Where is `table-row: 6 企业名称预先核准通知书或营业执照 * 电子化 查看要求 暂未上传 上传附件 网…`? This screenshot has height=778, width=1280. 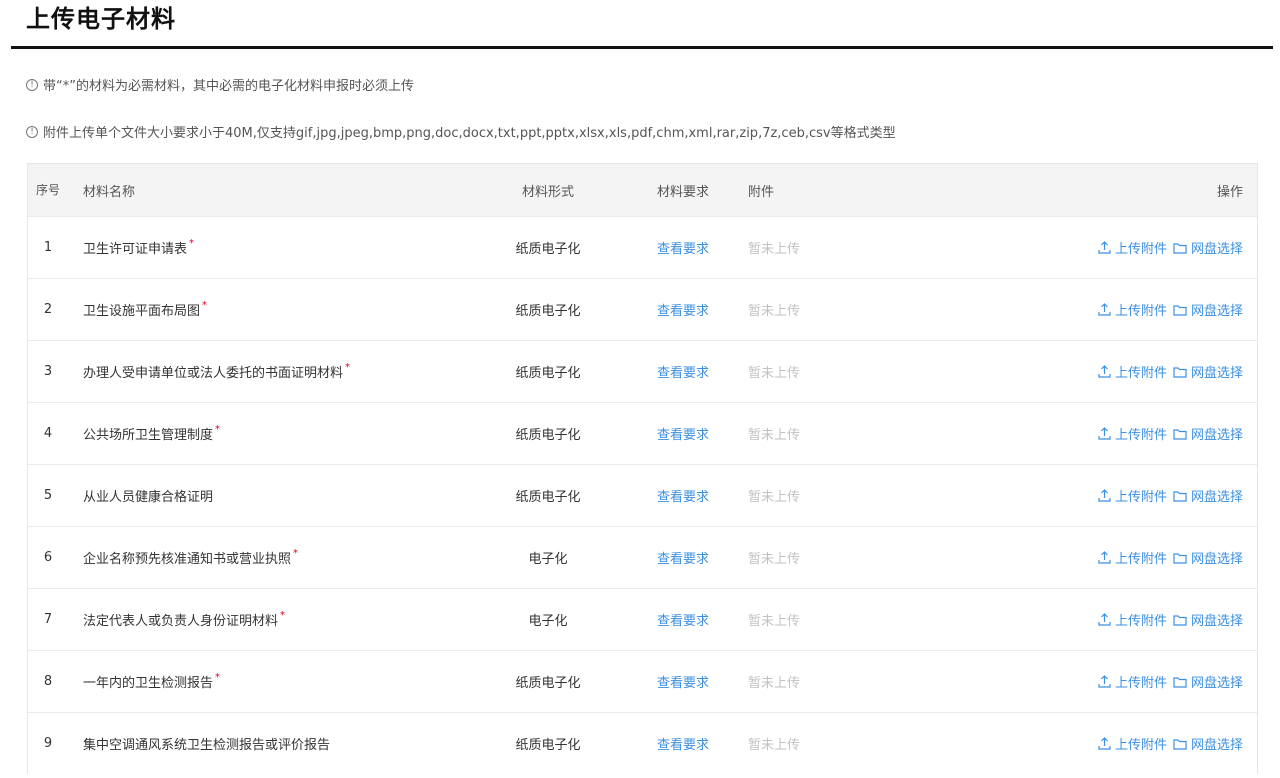 table-row: 6 企业名称预先核准通知书或营业执照 * 电子化 查看要求 暂未上传 上传附件 网… is located at coordinates (642, 557).